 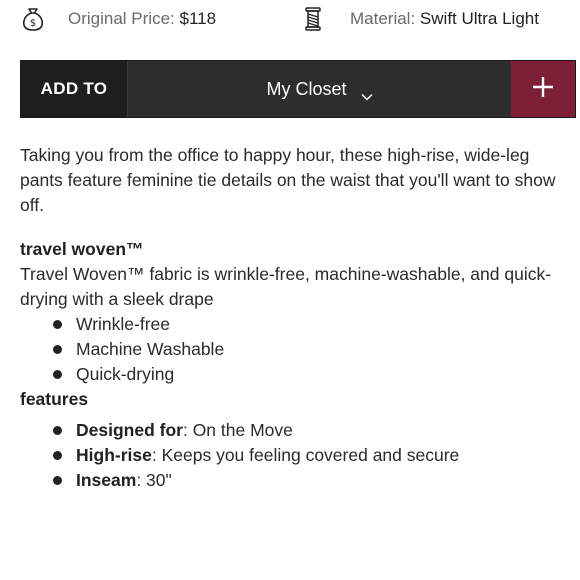 What do you see at coordinates (106, 480) in the screenshot?
I see `feature-label: Inseam` at bounding box center [106, 480].